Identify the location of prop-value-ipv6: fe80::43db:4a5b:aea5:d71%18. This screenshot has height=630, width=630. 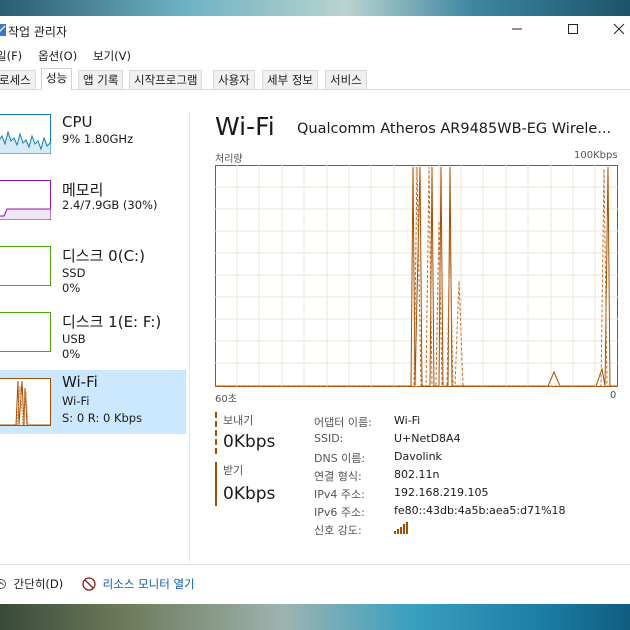
(480, 510).